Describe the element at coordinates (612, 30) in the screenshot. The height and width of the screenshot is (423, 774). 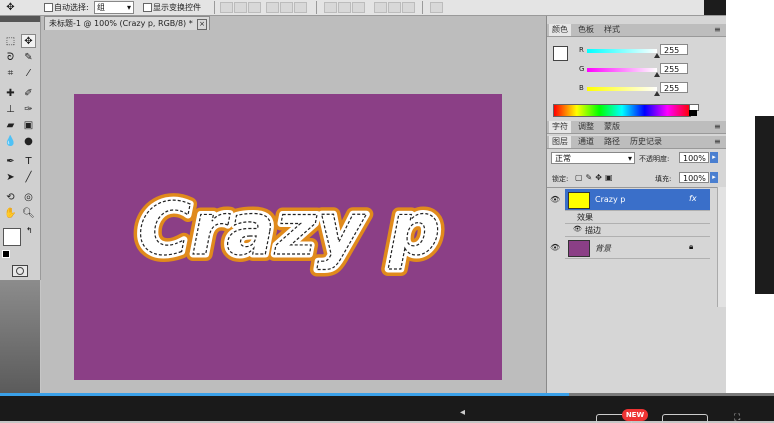
I see `tab-styles: 样式` at that location.